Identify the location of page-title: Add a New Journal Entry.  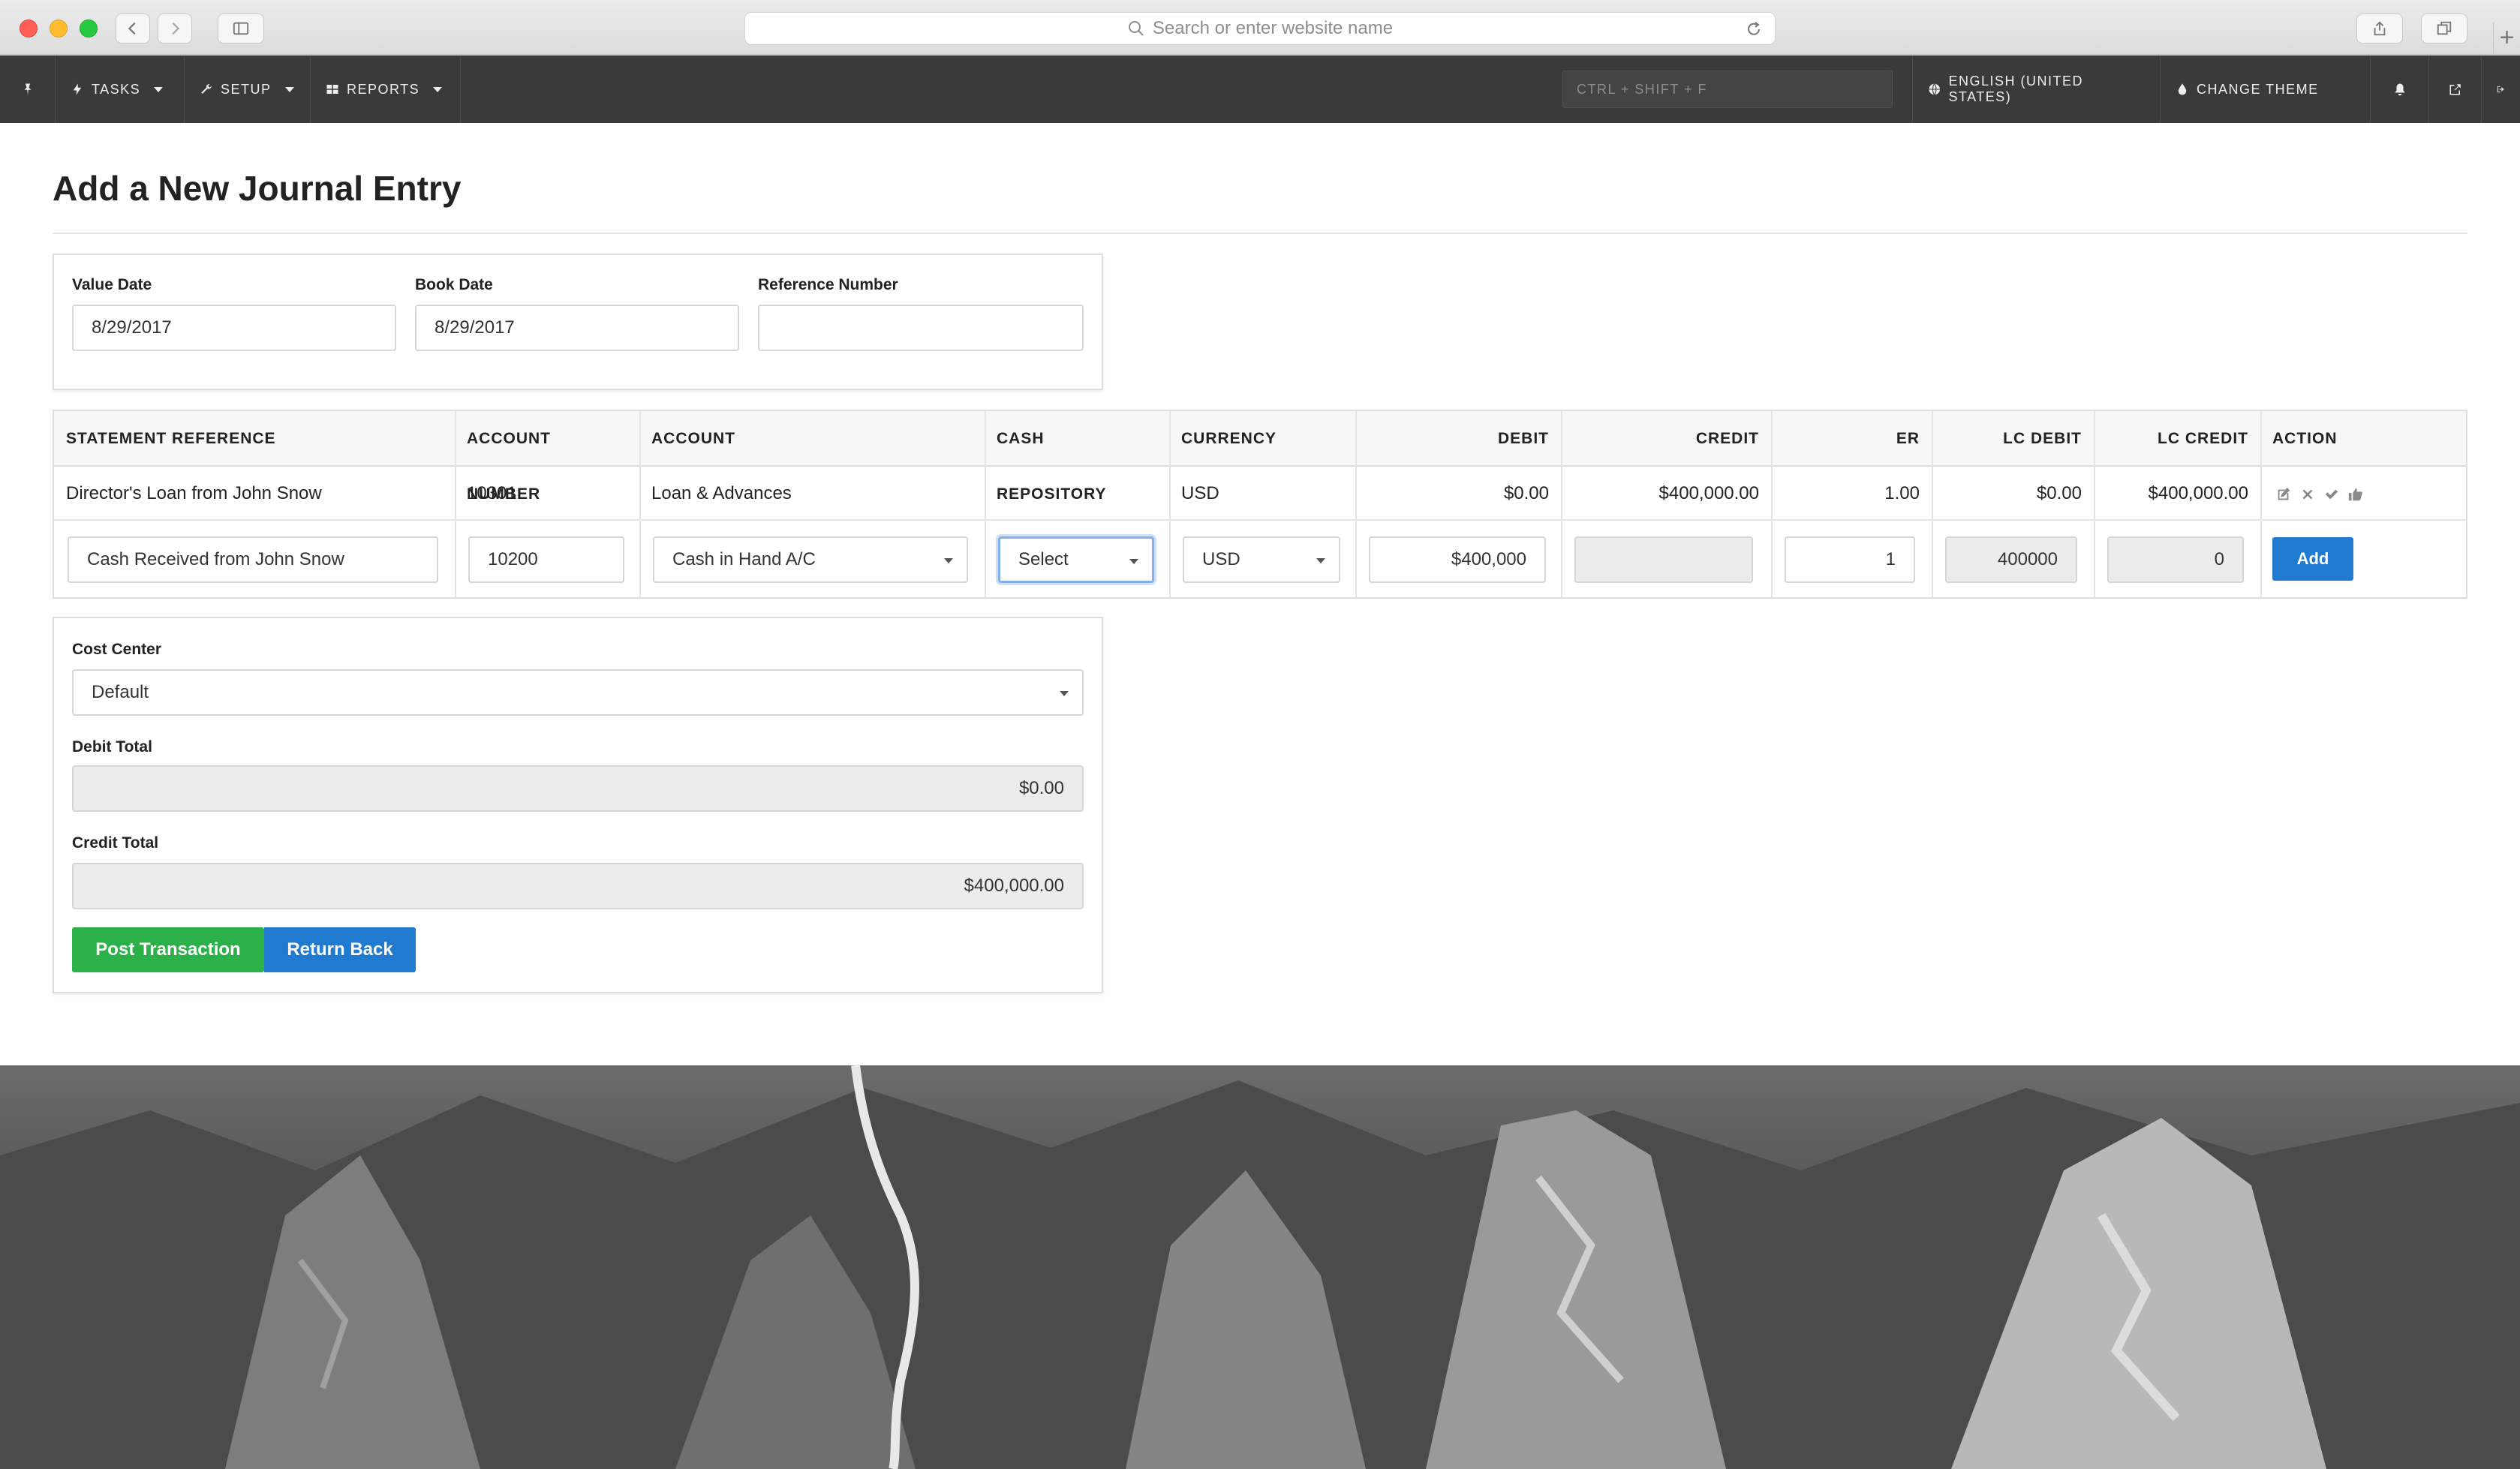
(257, 188).